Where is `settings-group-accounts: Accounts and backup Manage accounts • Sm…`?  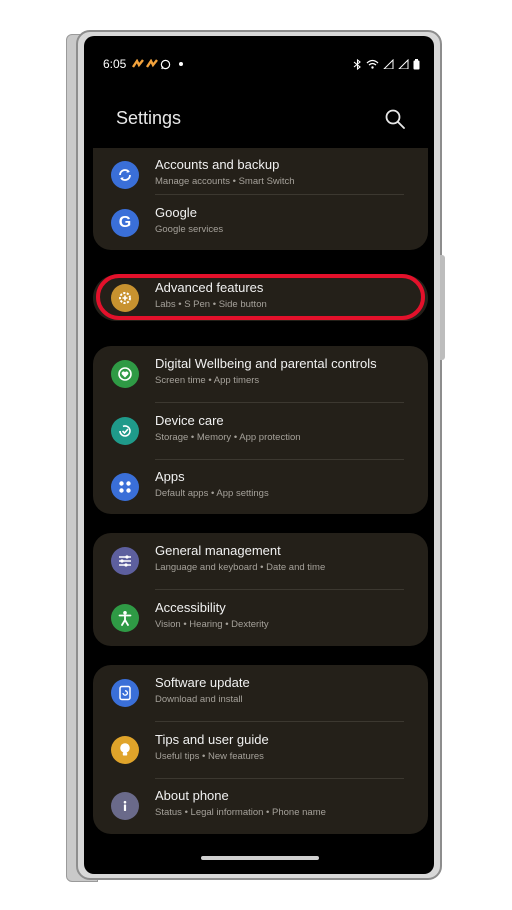
settings-group-accounts: Accounts and backup Manage accounts • Sm… is located at coordinates (260, 199).